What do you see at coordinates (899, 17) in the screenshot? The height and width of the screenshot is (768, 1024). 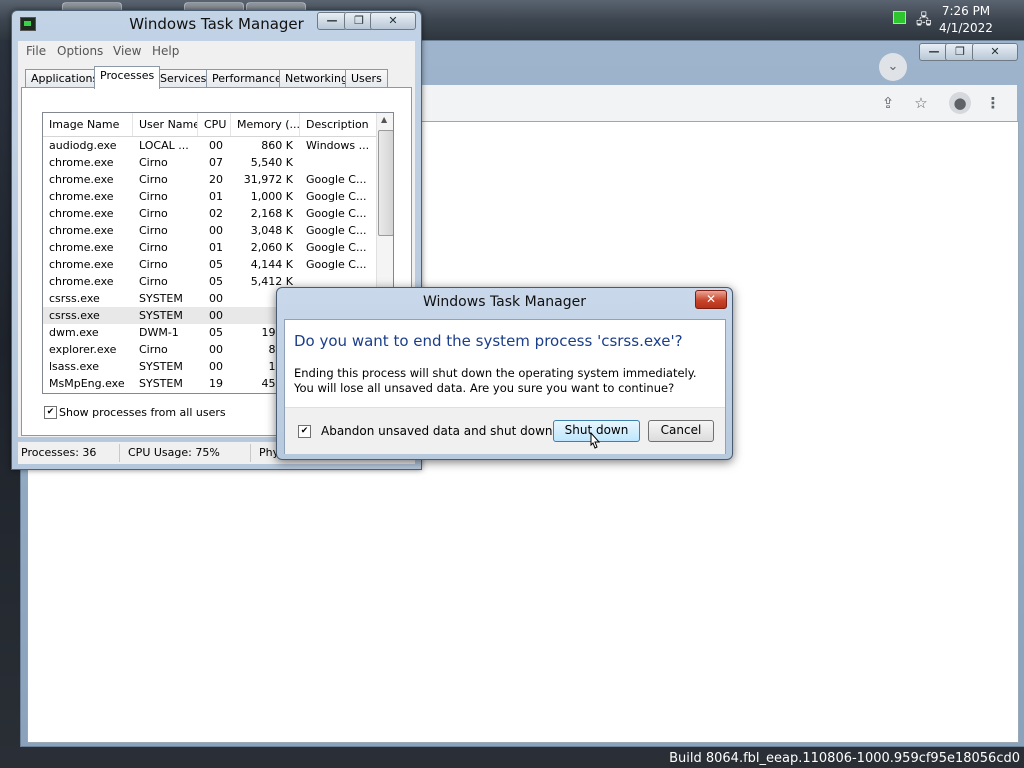 I see `battery-icon` at bounding box center [899, 17].